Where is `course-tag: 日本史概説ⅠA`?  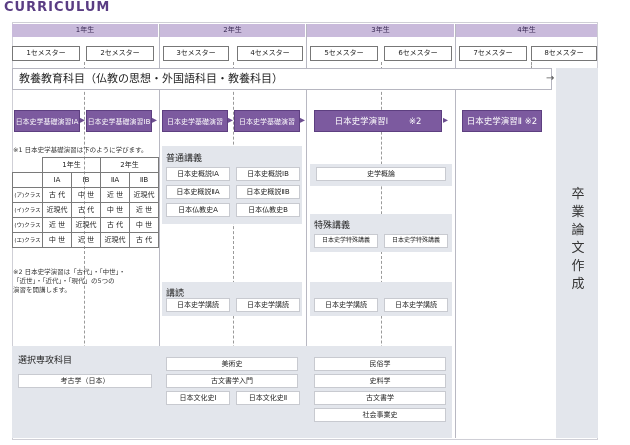 course-tag: 日本史概説ⅠA is located at coordinates (198, 174).